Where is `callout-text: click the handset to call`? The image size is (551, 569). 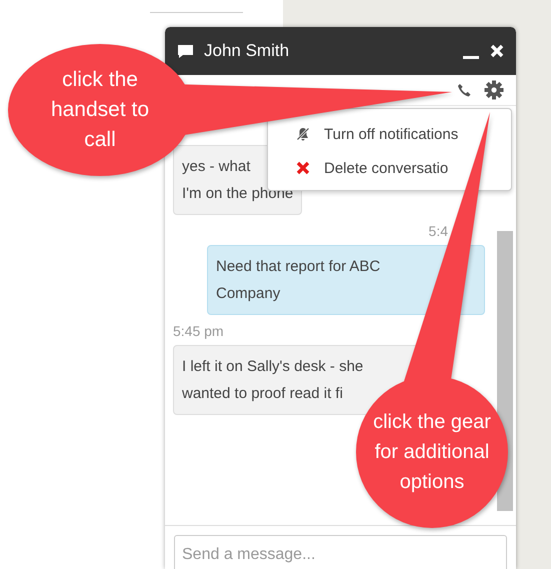 callout-text: click the handset to call is located at coordinates (100, 110).